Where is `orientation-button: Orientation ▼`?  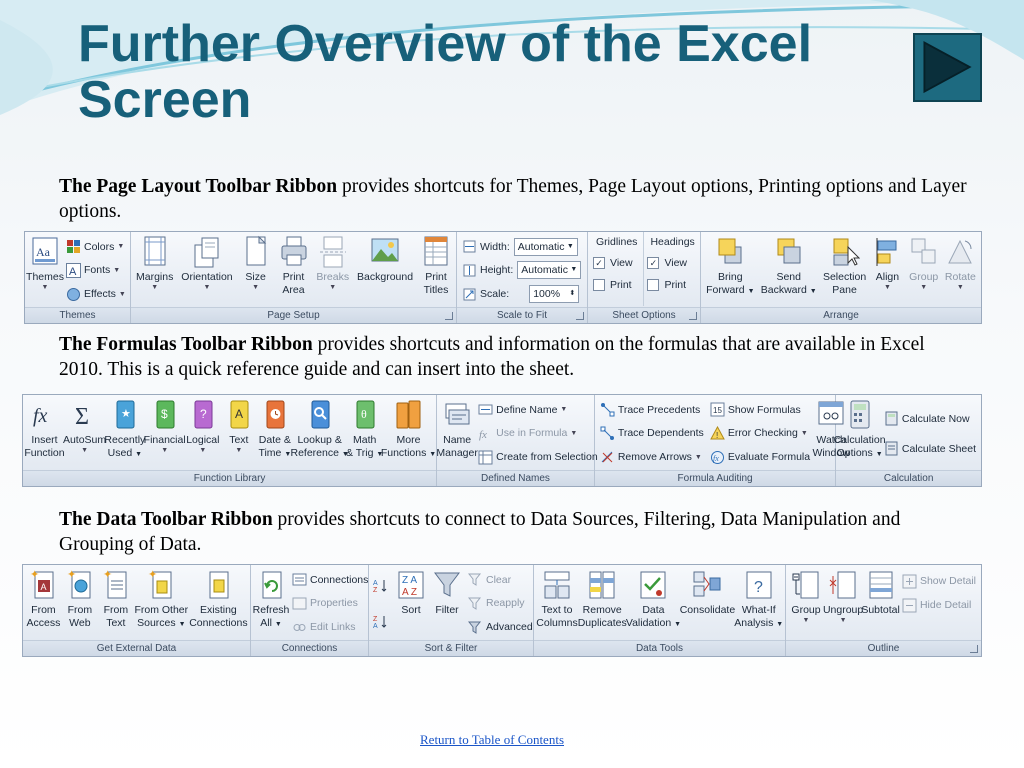
orientation-button: Orientation ▼ is located at coordinates (206, 270).